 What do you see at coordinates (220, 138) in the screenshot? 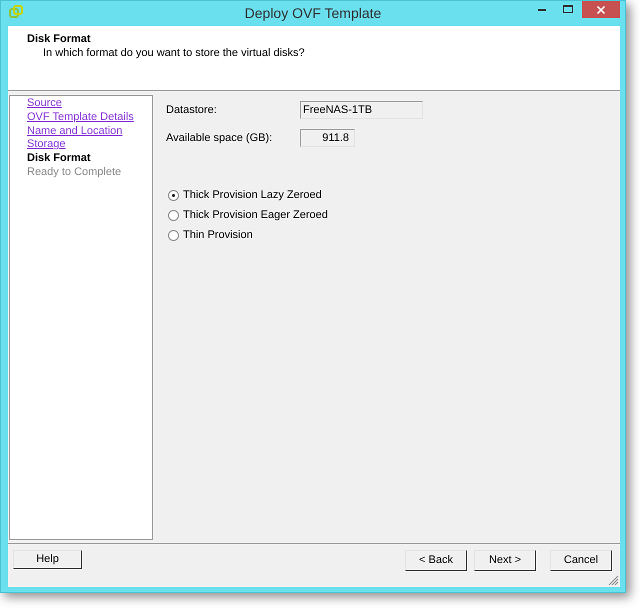
I see `field-label: Available space (GB):` at bounding box center [220, 138].